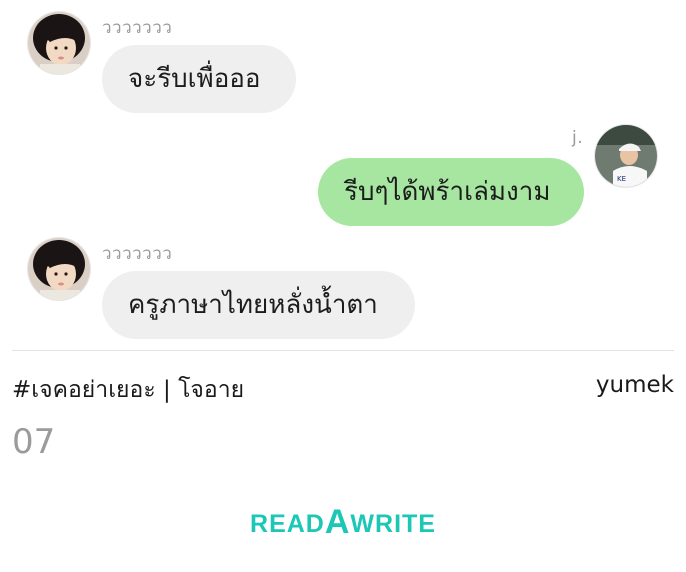  What do you see at coordinates (258, 305) in the screenshot?
I see `message-bubble-incoming: ครูภาษาไทยหลั่งน้ำตา` at bounding box center [258, 305].